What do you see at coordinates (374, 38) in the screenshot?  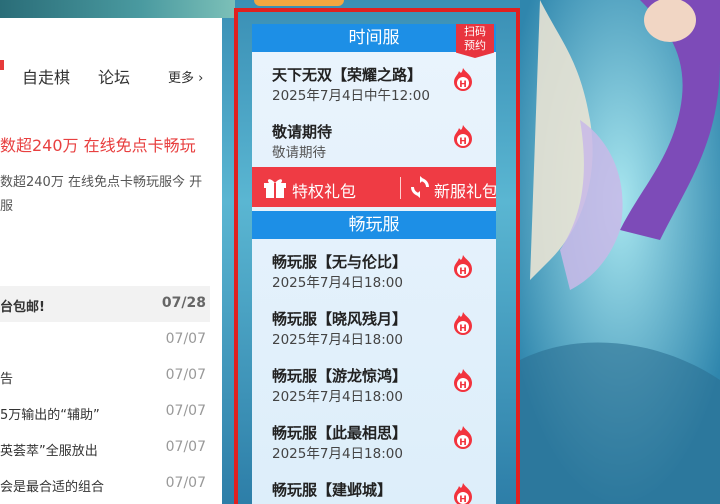 I see `section-title: 时间服` at bounding box center [374, 38].